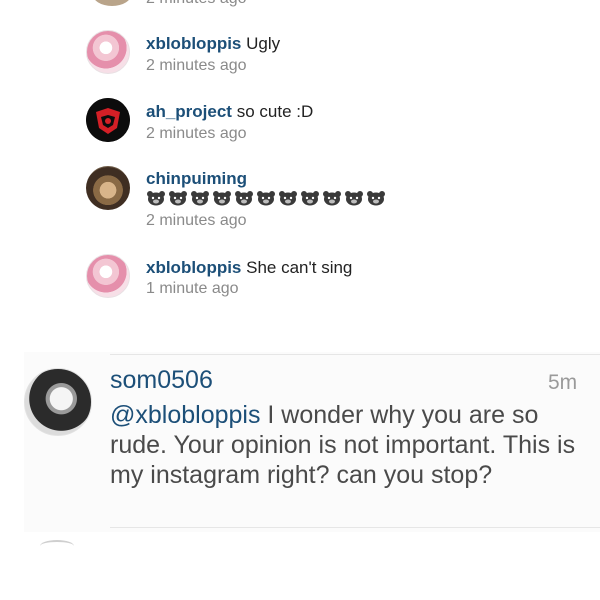 This screenshot has height=600, width=600. I want to click on emoji-row, so click(266, 198).